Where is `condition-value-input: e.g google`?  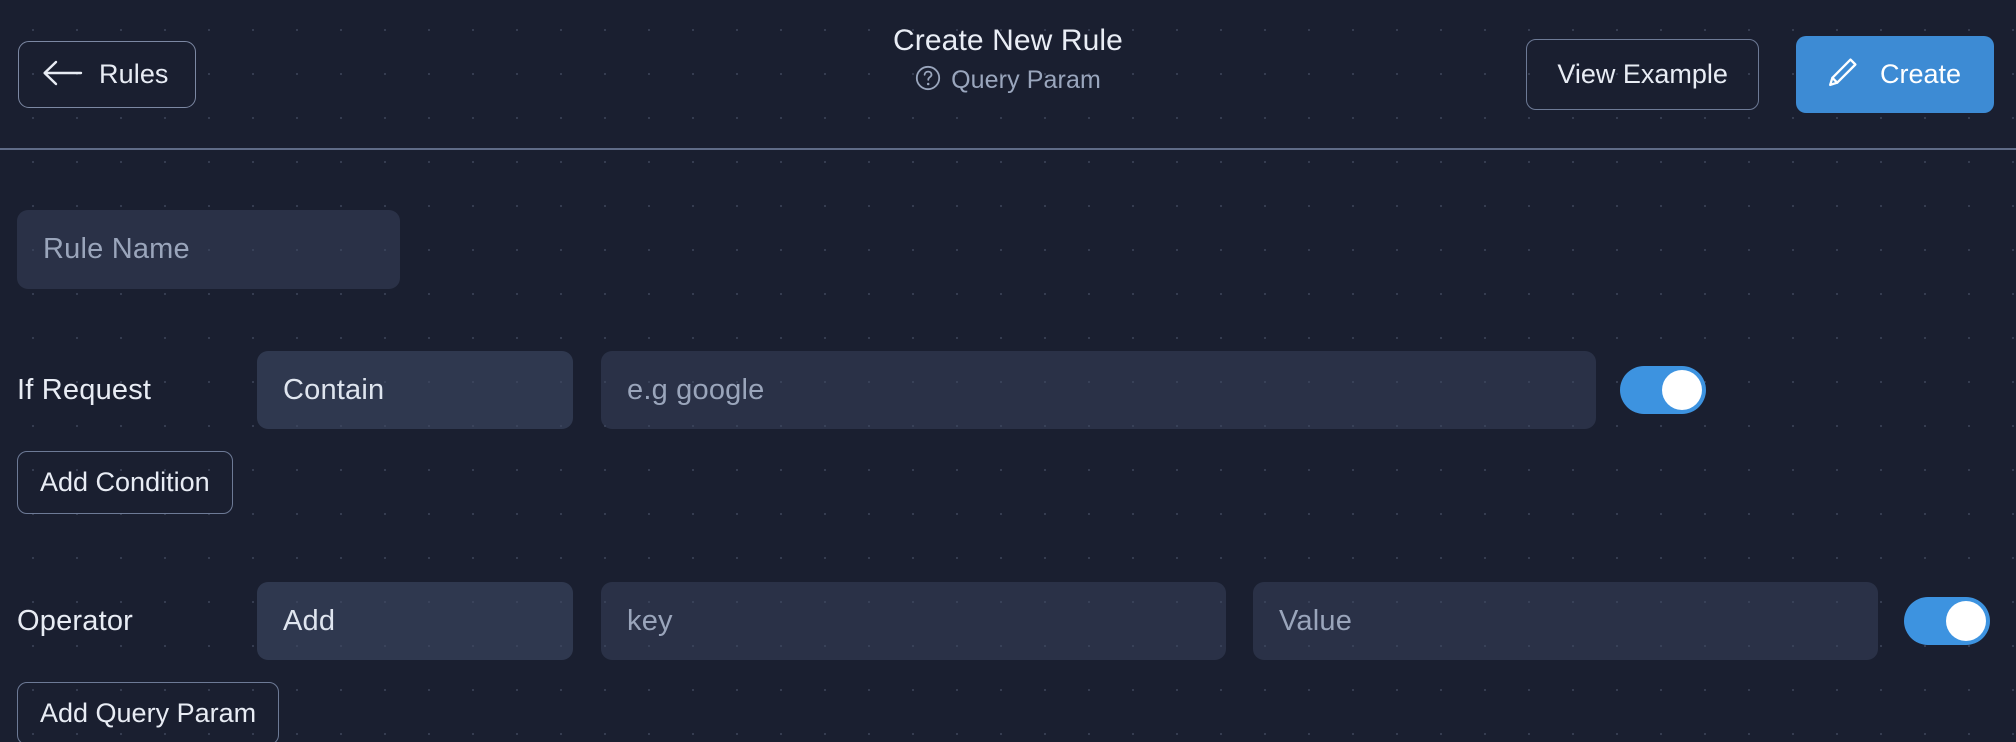 condition-value-input: e.g google is located at coordinates (1098, 390).